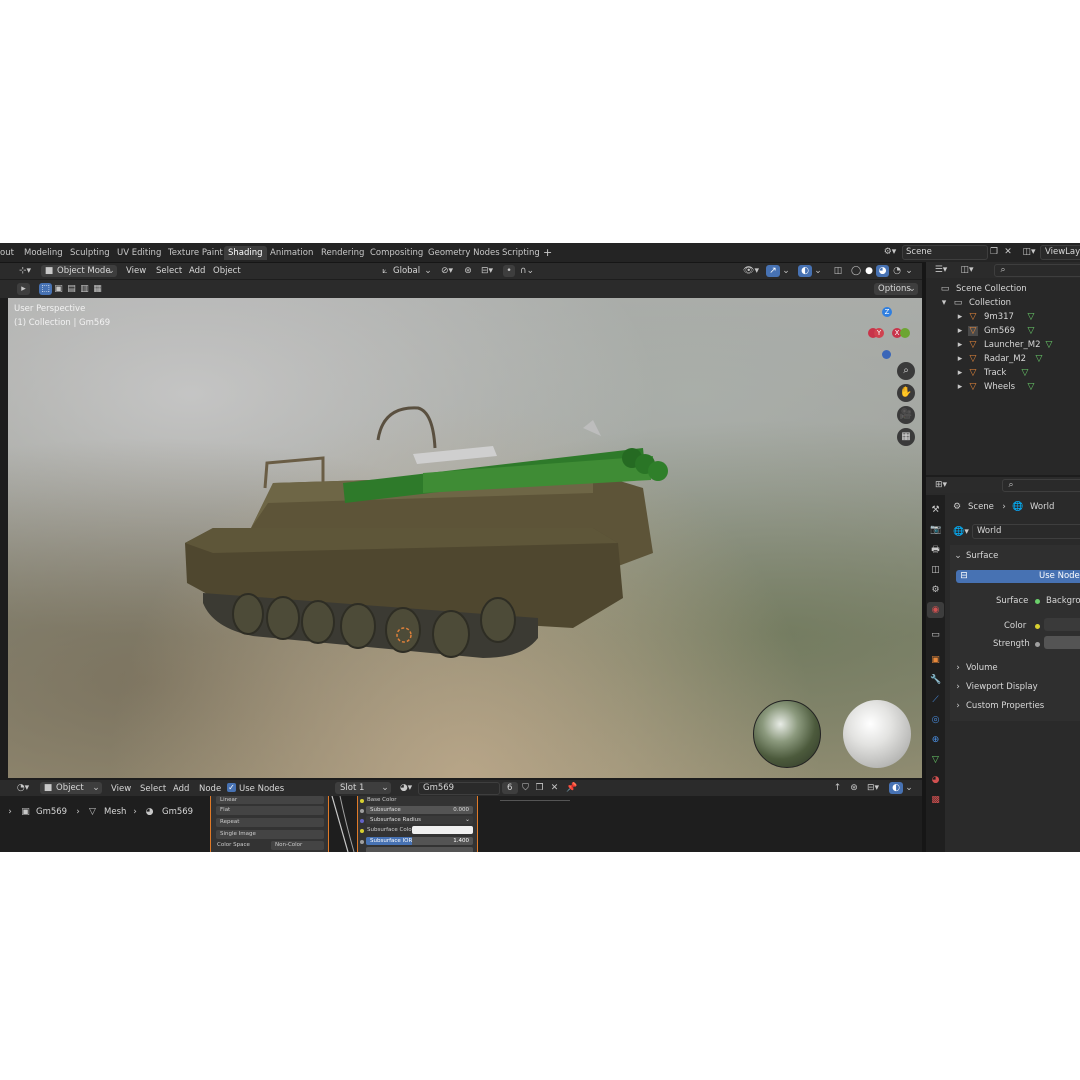 Image resolution: width=1080 pixels, height=1080 pixels. Describe the element at coordinates (71, 788) in the screenshot. I see `shader-type-dropdown: ■ Object ⌄` at that location.